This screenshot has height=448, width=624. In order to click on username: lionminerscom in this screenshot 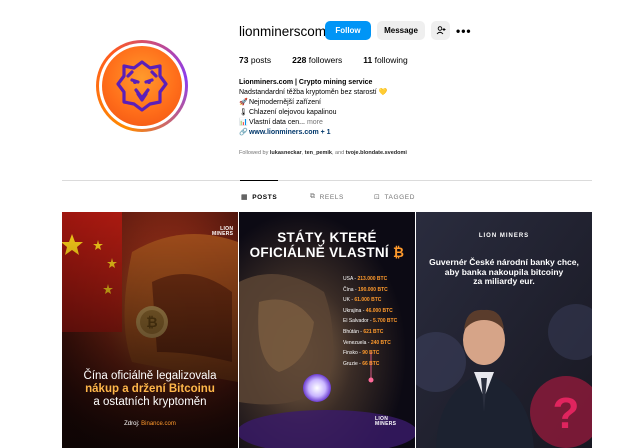, I will do `click(283, 31)`.